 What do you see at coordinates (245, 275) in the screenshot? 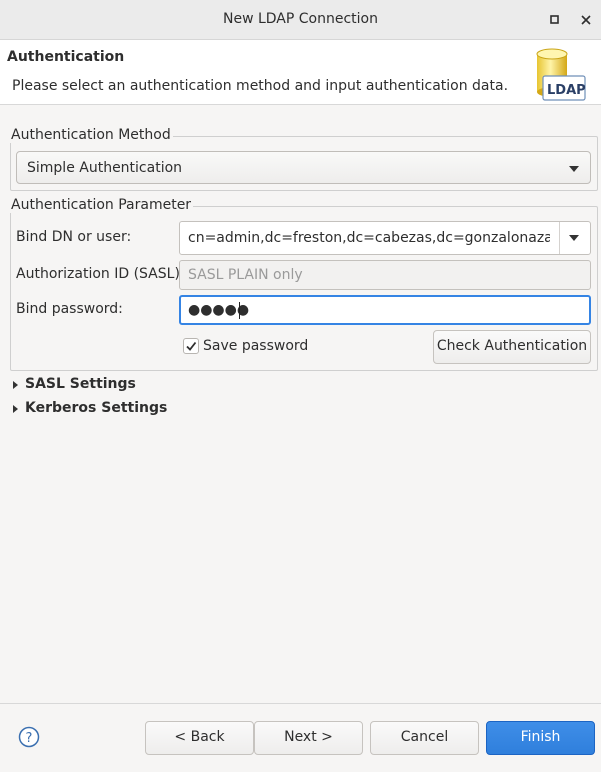
I see `authorization-id-placeholder: SASL PLAIN only` at bounding box center [245, 275].